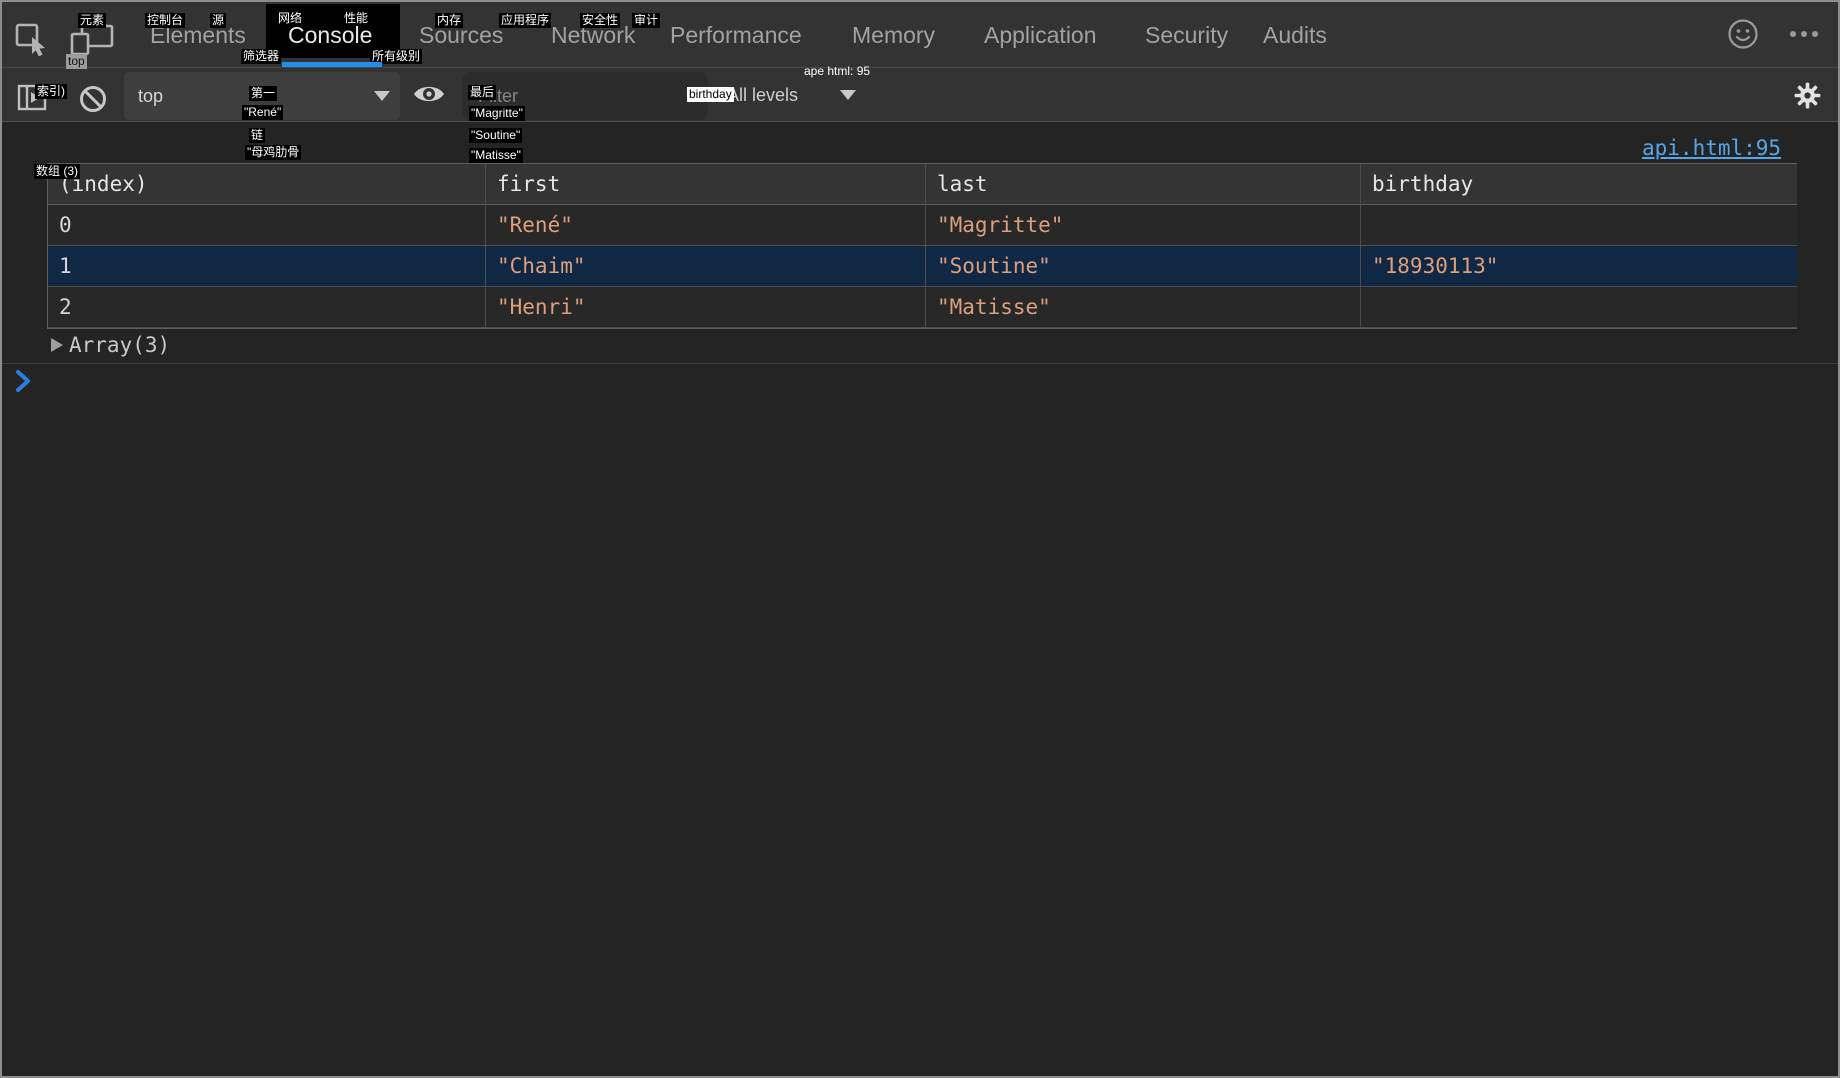  What do you see at coordinates (429, 94) in the screenshot?
I see `live-expression-eye-icon` at bounding box center [429, 94].